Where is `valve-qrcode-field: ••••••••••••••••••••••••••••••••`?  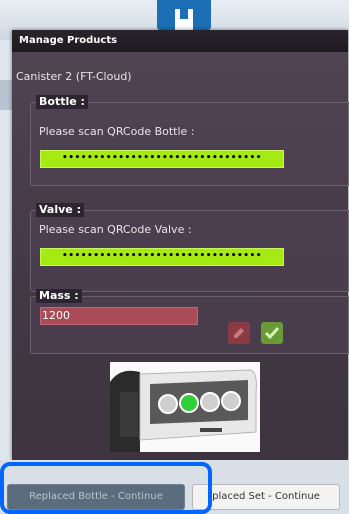 valve-qrcode-field: •••••••••••••••••••••••••••••••• is located at coordinates (162, 257).